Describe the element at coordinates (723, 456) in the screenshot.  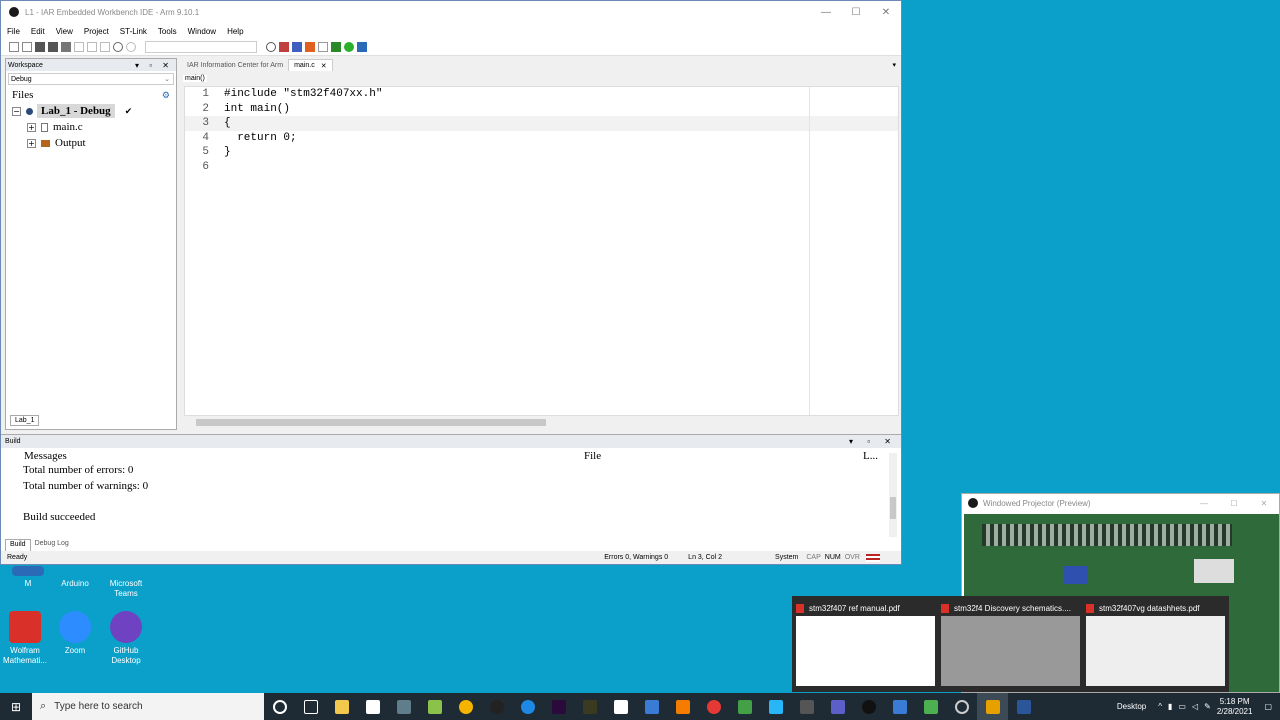
I see `col-file: File` at that location.